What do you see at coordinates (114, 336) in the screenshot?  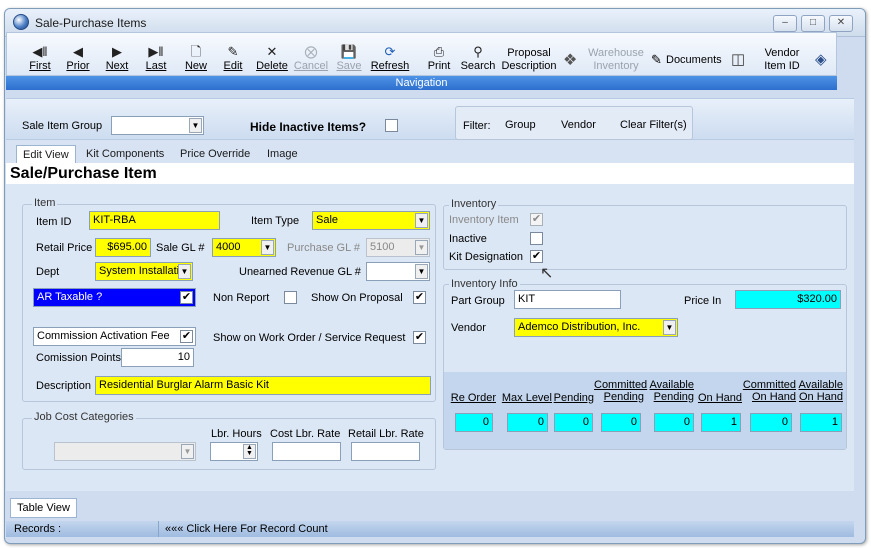 I see `commission-activation-field: Commission Activation Fee` at bounding box center [114, 336].